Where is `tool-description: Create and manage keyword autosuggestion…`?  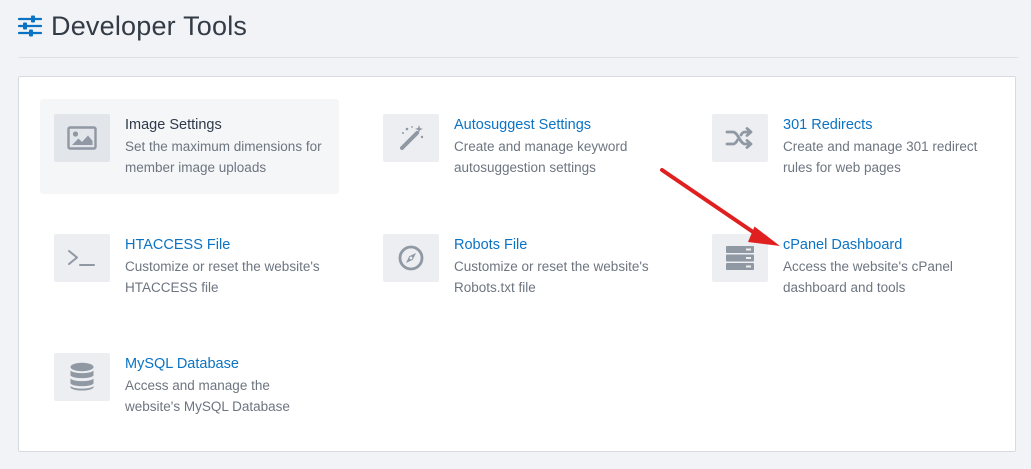 tool-description: Create and manage keyword autosuggestion… is located at coordinates (541, 157).